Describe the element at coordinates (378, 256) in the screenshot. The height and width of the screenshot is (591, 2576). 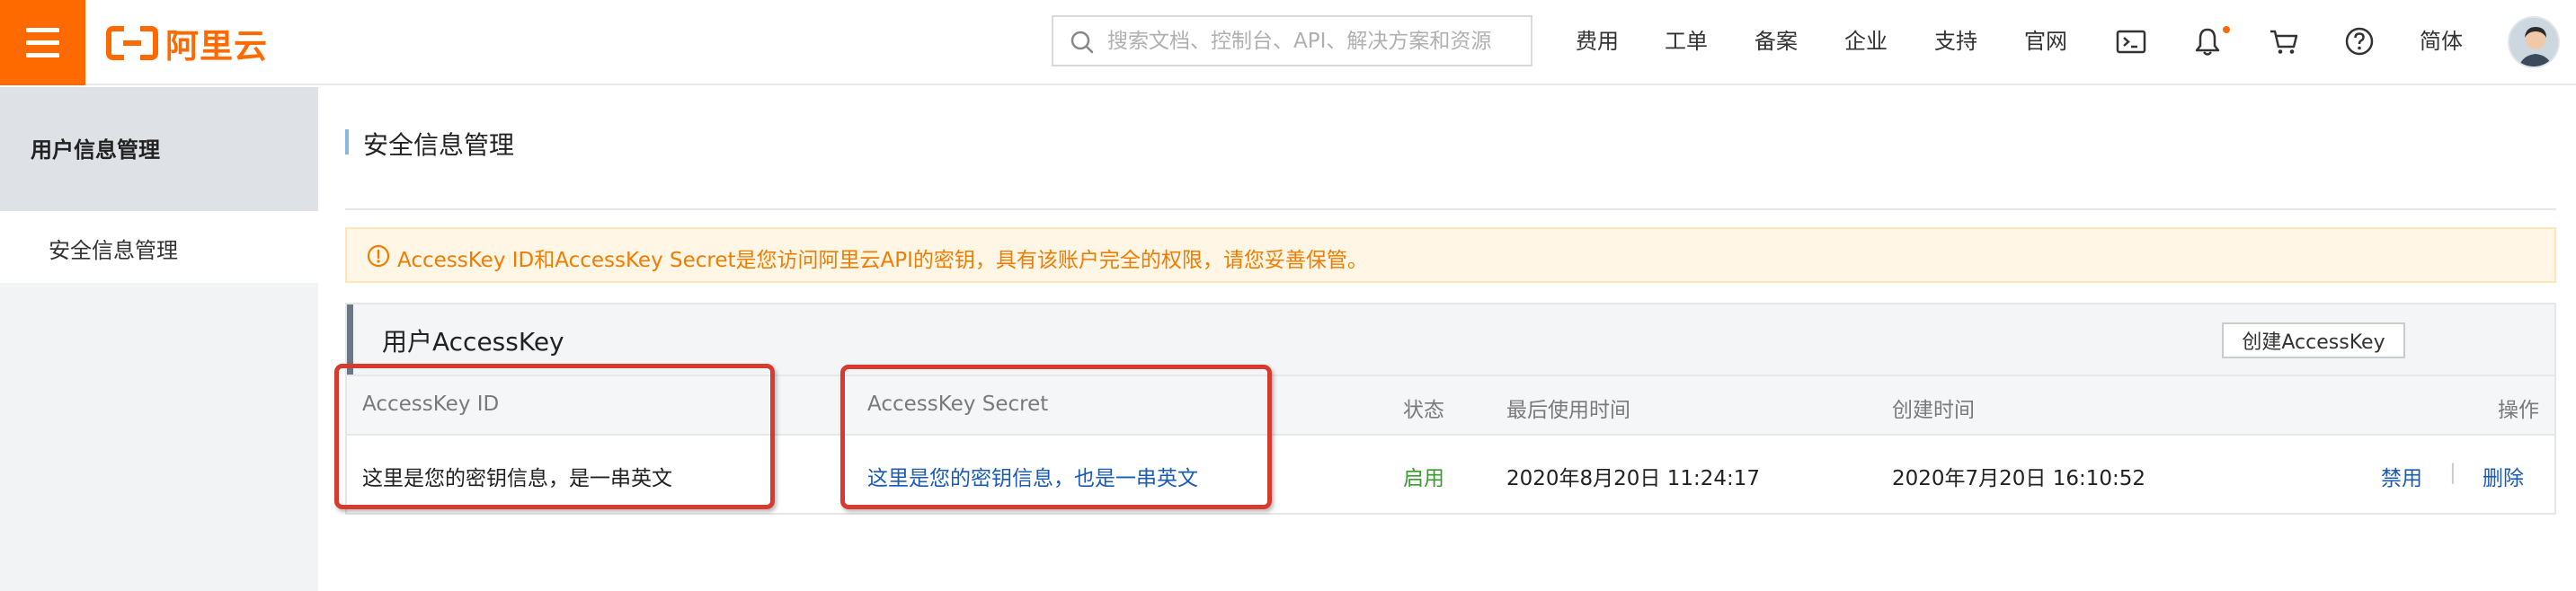
I see `warning-circle-icon` at that location.